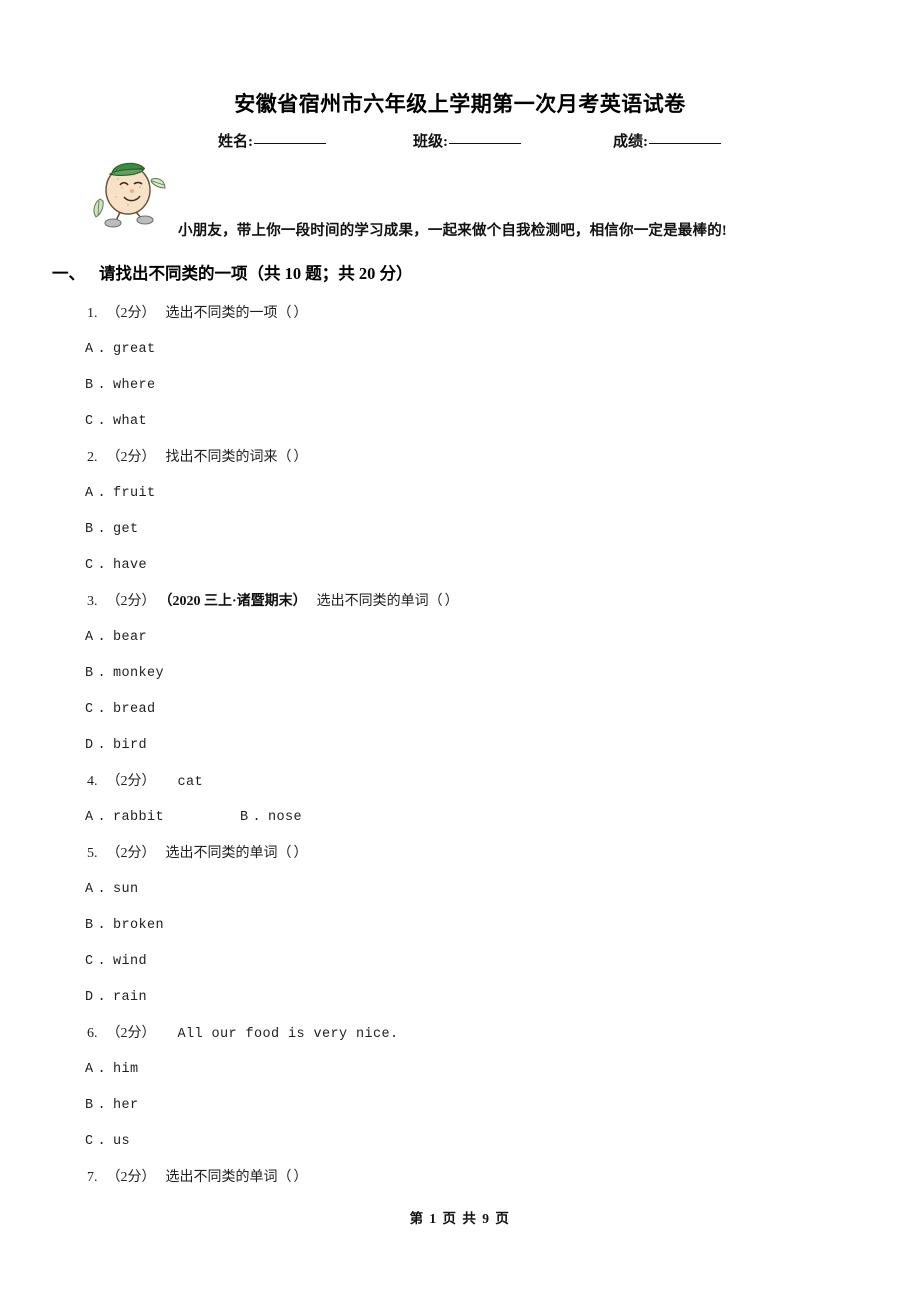 The width and height of the screenshot is (920, 1302). What do you see at coordinates (92, 1033) in the screenshot?
I see `question-number: 6.` at bounding box center [92, 1033].